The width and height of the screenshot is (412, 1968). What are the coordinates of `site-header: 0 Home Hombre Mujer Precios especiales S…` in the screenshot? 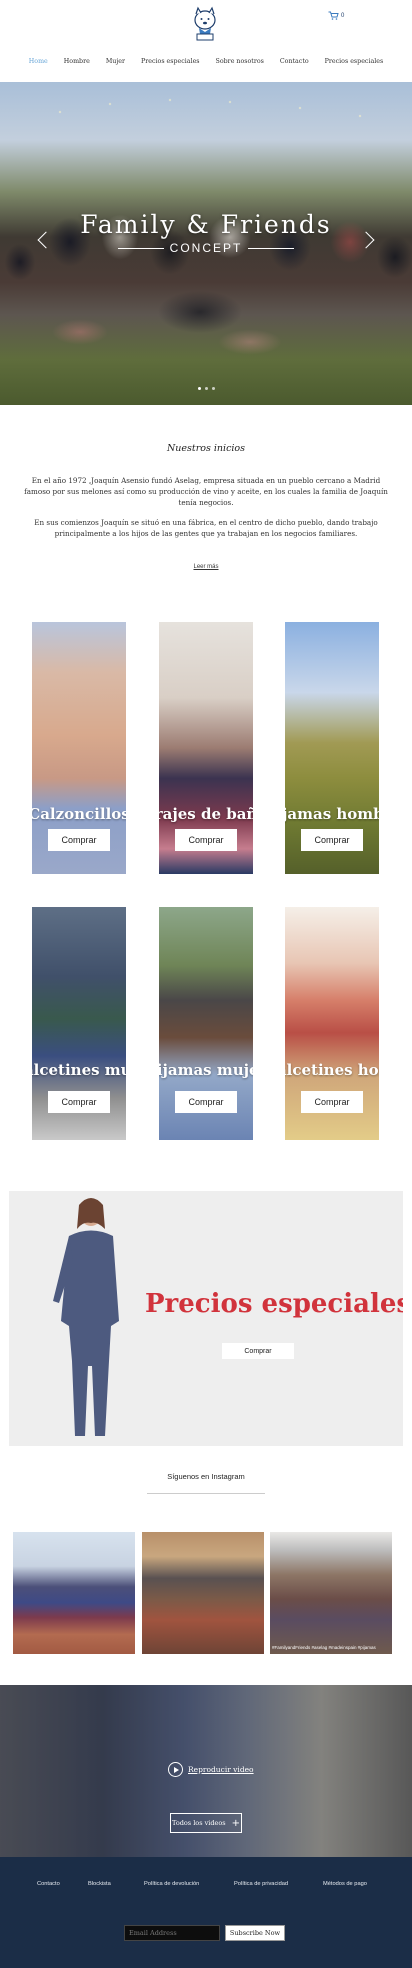 It's located at (206, 41).